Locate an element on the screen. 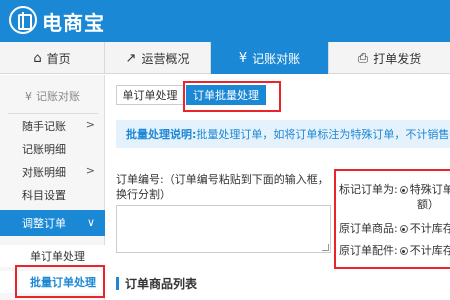  sidebar-item-adjust-orders: 调整订单 ∨ is located at coordinates (52, 223).